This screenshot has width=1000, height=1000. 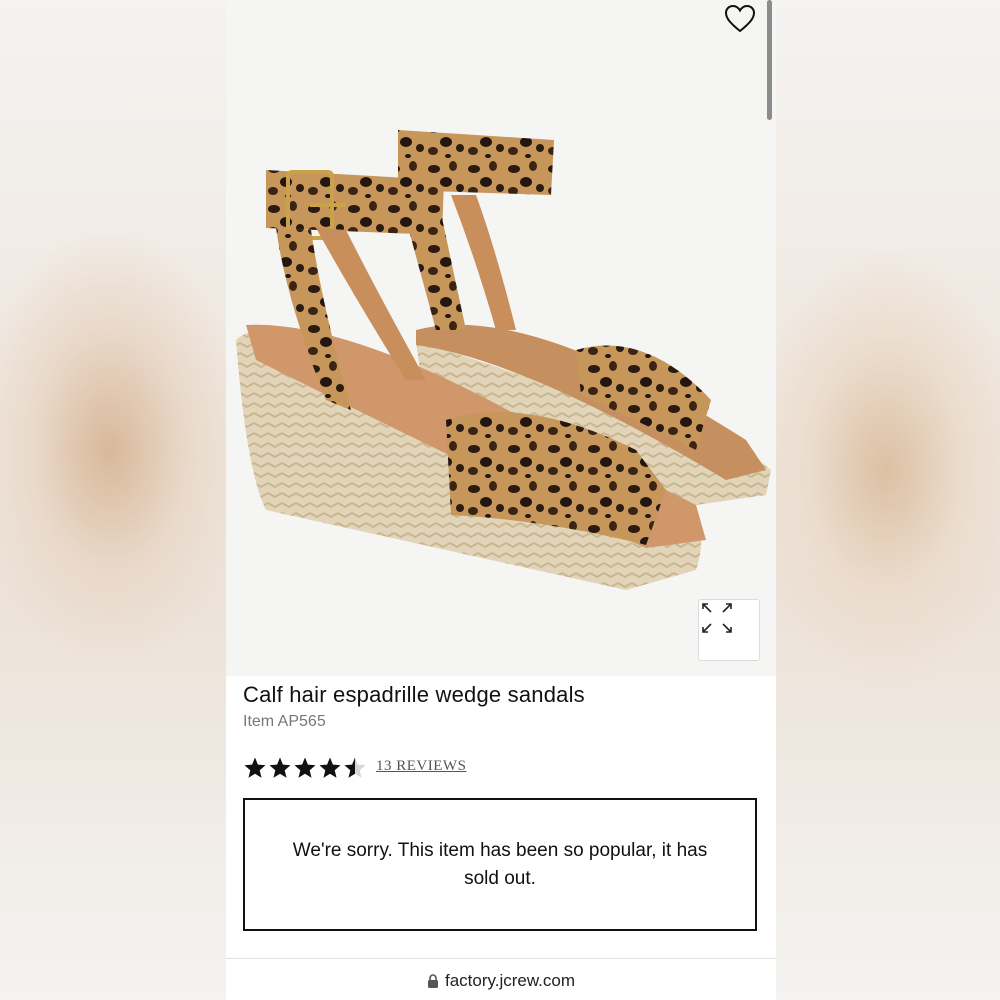 What do you see at coordinates (740, 18) in the screenshot?
I see `heart-icon` at bounding box center [740, 18].